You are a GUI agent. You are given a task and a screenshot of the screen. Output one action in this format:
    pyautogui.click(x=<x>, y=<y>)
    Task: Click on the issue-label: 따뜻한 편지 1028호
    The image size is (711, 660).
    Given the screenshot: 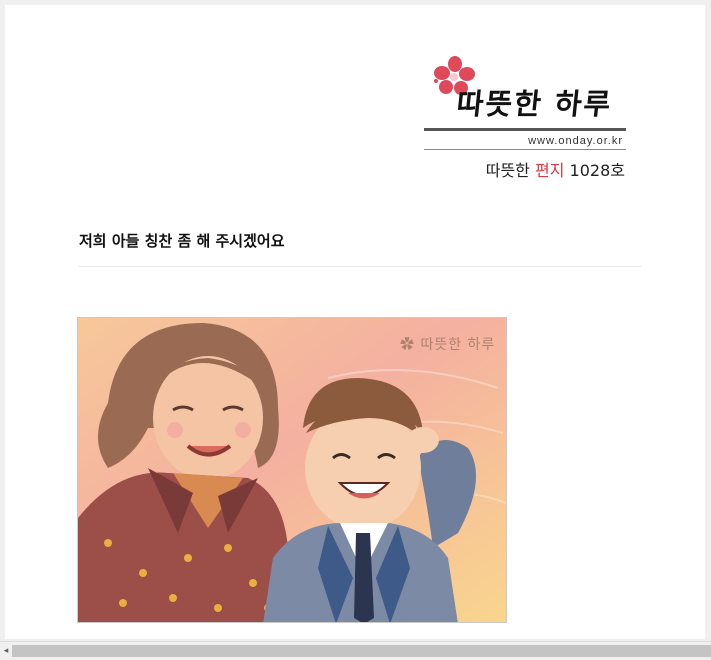 What is the action you would take?
    pyautogui.click(x=525, y=169)
    